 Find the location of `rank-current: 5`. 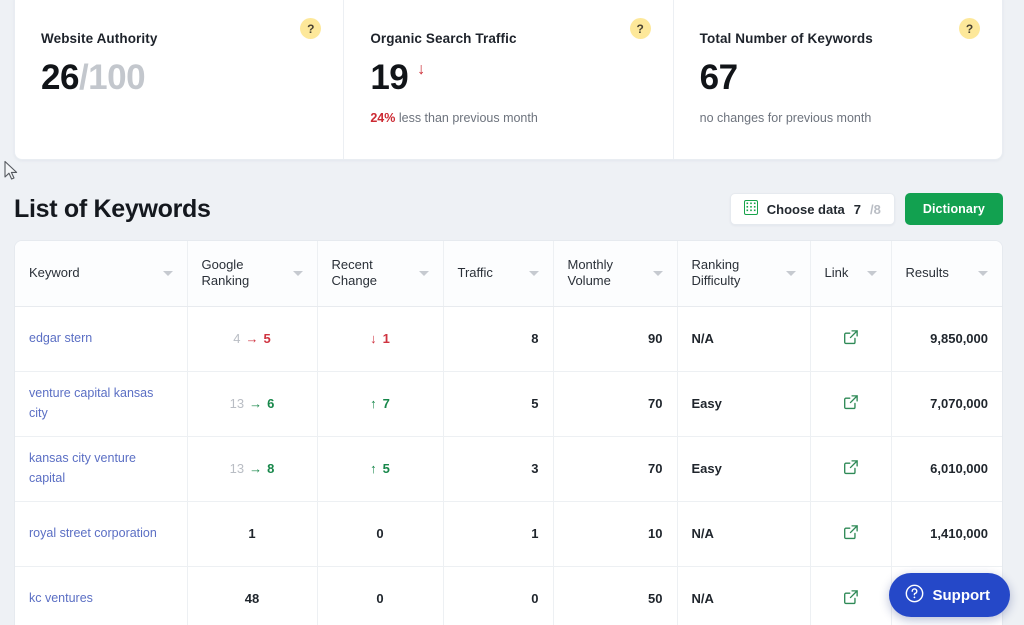

rank-current: 5 is located at coordinates (267, 338).